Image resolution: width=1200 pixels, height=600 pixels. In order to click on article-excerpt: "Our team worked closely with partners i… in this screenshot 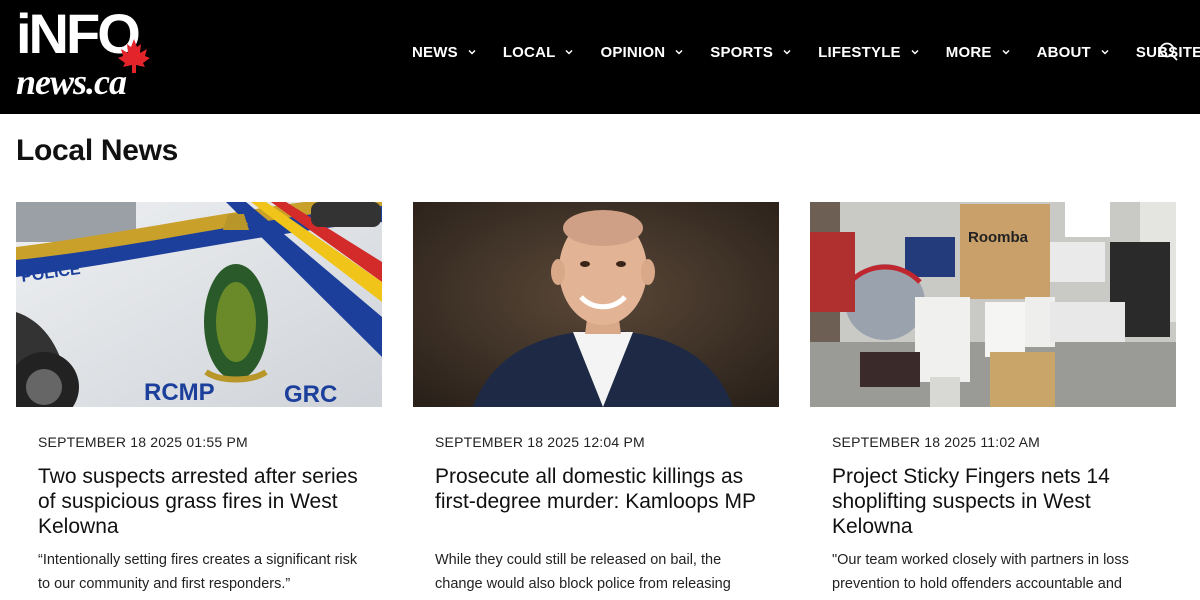, I will do `click(980, 572)`.